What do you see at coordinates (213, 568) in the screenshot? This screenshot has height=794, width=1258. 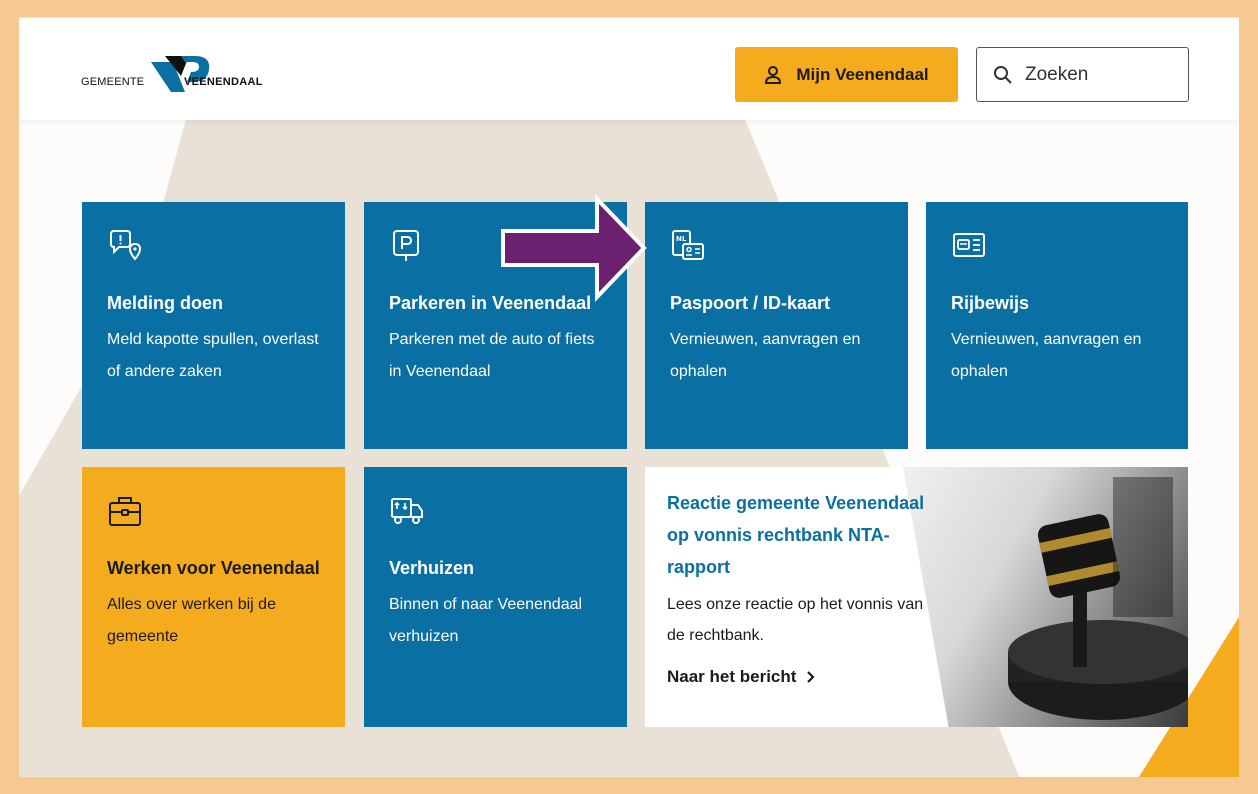 I see `tile-title: Werken voor Veenendaal` at bounding box center [213, 568].